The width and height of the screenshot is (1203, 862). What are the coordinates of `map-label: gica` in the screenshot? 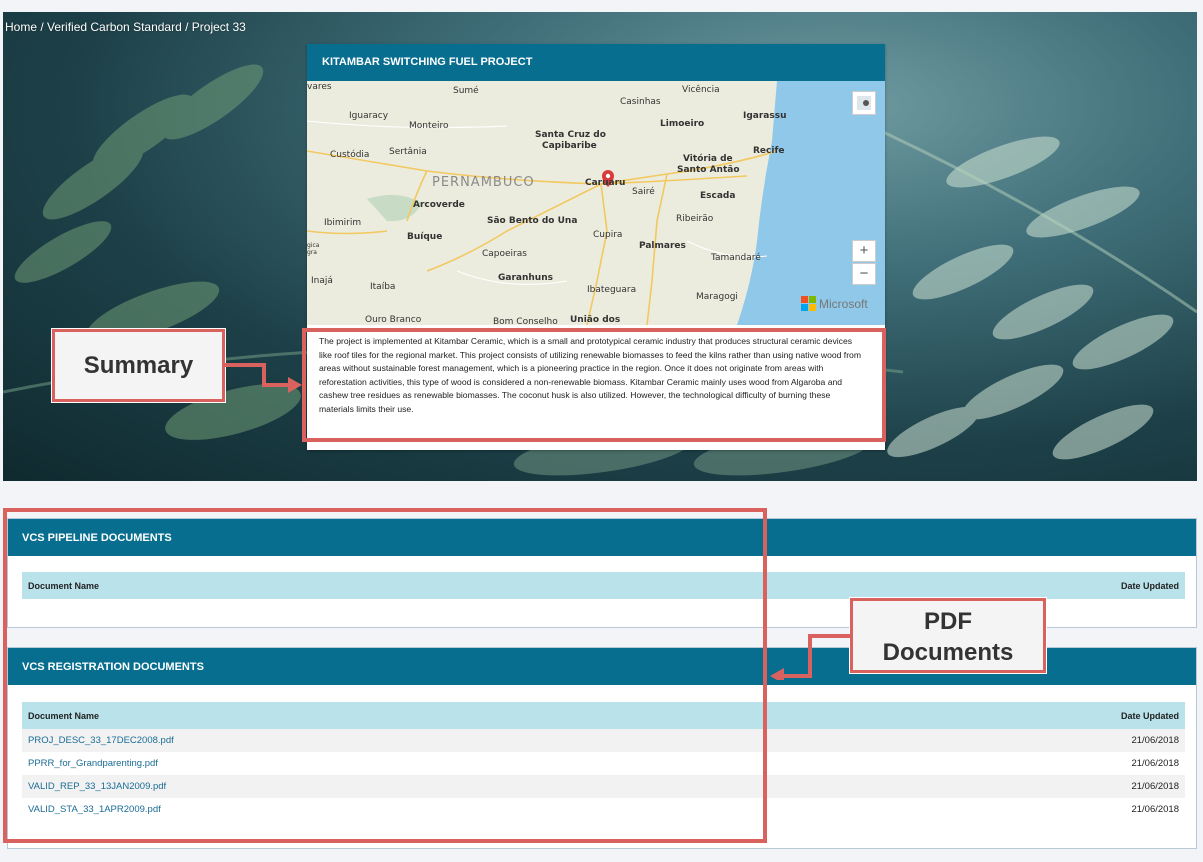 It's located at (313, 245).